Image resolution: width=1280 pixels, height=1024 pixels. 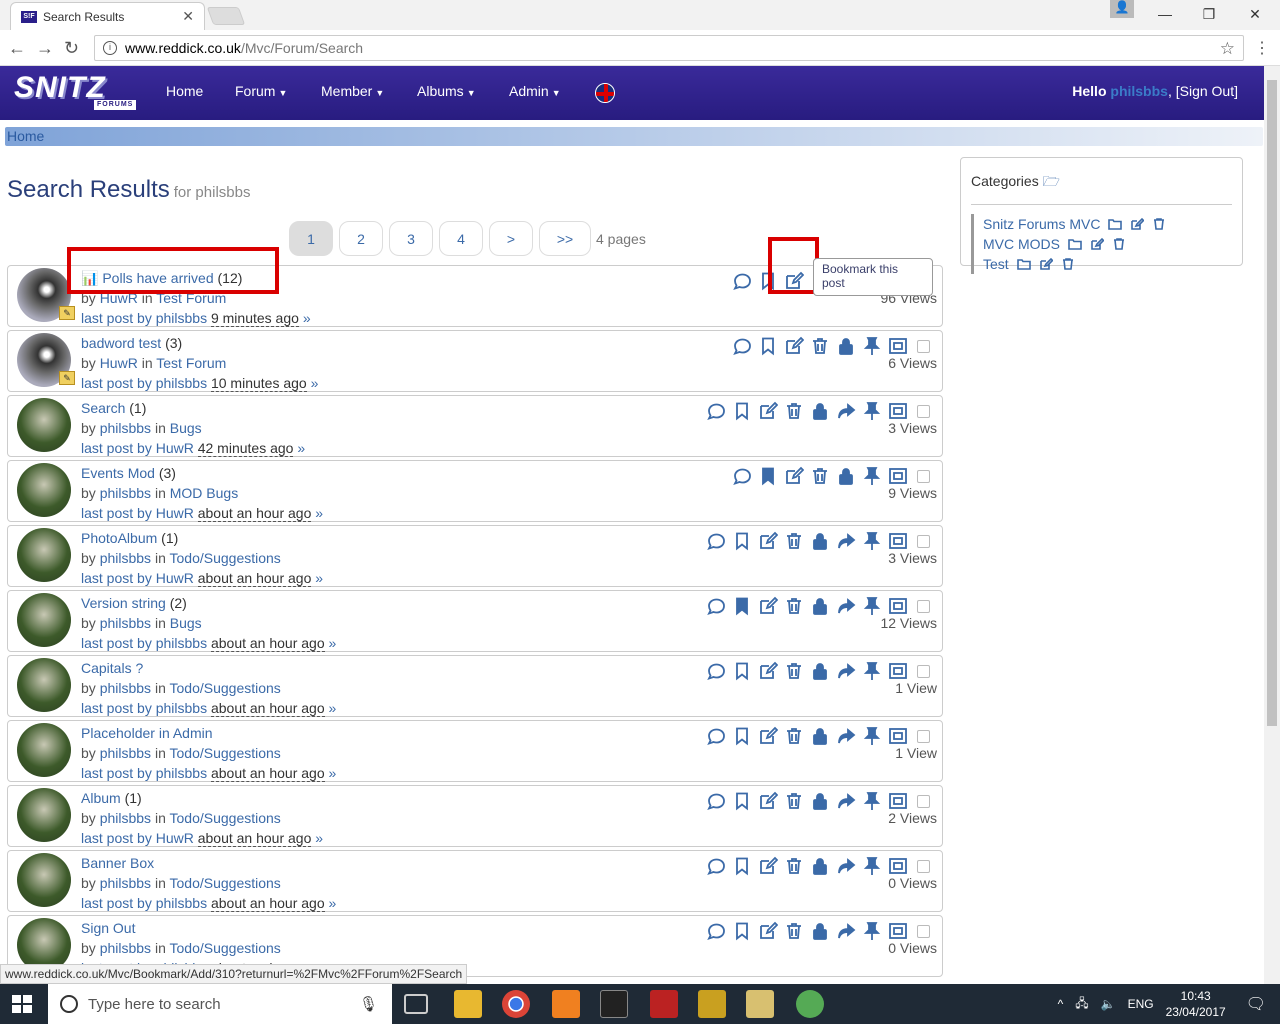 What do you see at coordinates (24, 136) in the screenshot?
I see `breadcrumb-home: Home` at bounding box center [24, 136].